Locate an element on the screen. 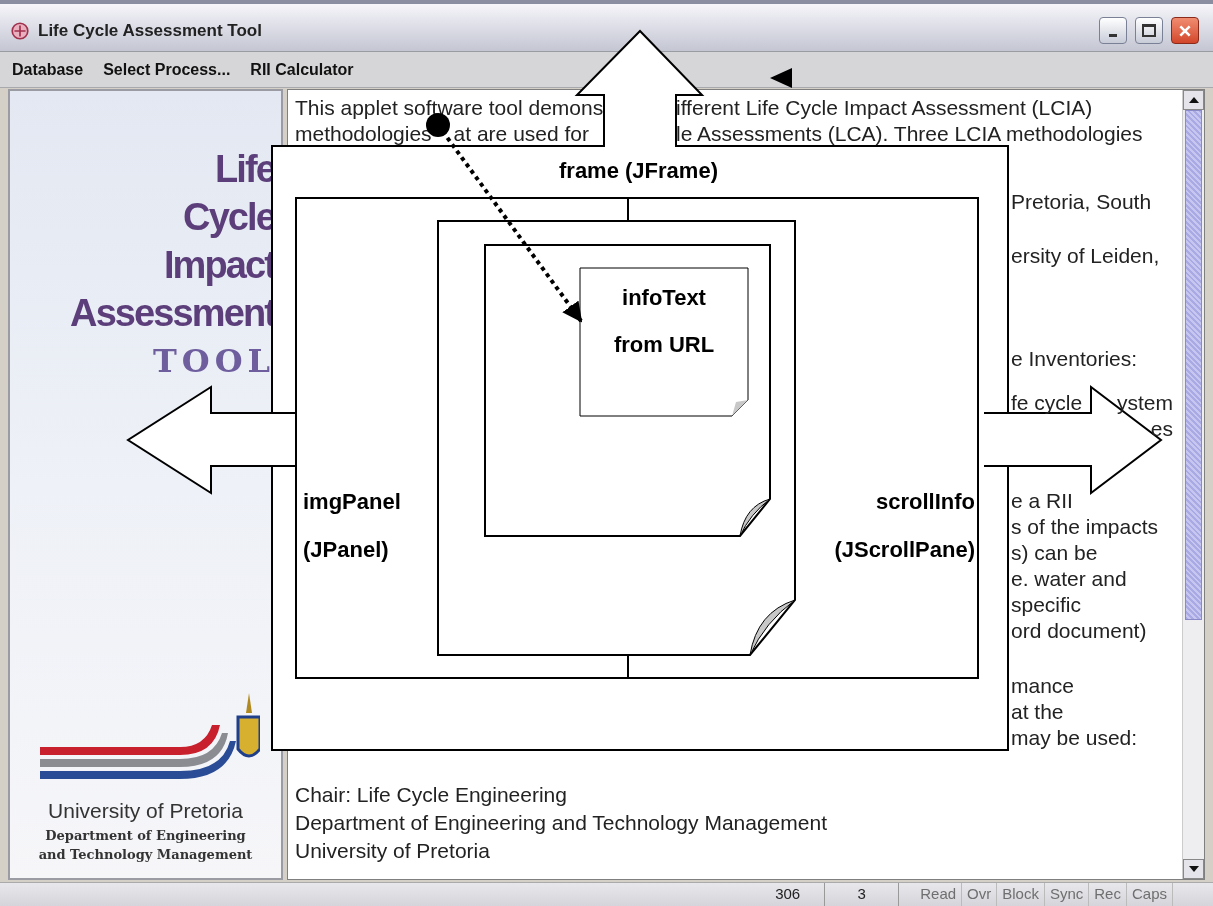 The height and width of the screenshot is (906, 1213). vertical-scrollbar is located at coordinates (1193, 484).